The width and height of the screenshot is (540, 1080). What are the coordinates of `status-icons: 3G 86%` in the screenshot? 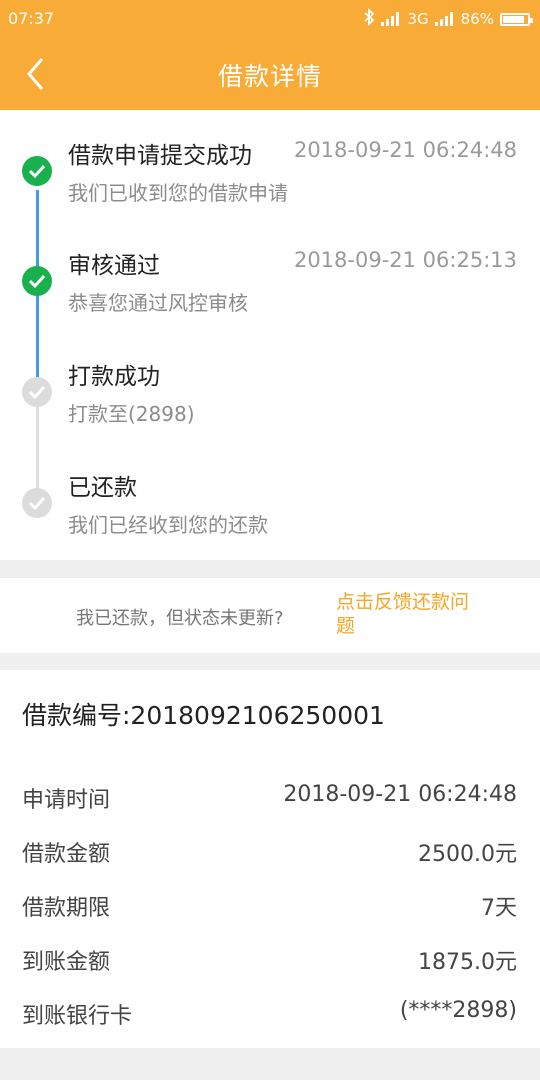 It's located at (448, 18).